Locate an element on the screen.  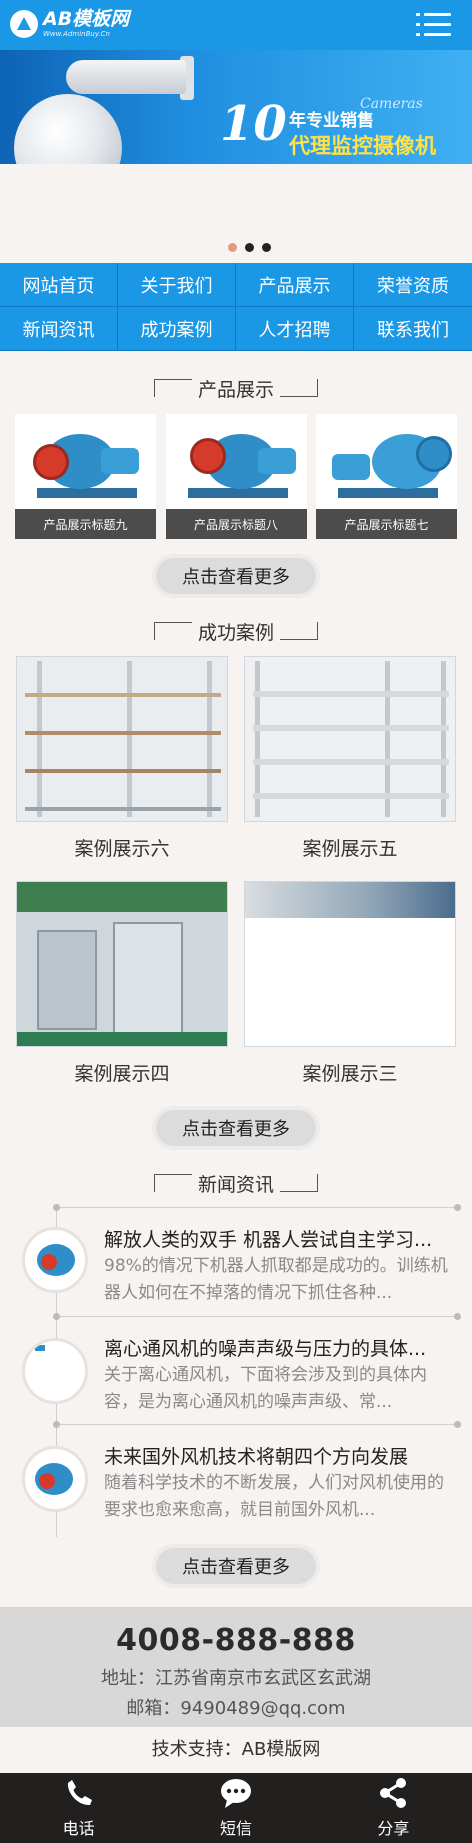
bottom-tabbar: 电话 短信 分享 is located at coordinates (236, 1808).